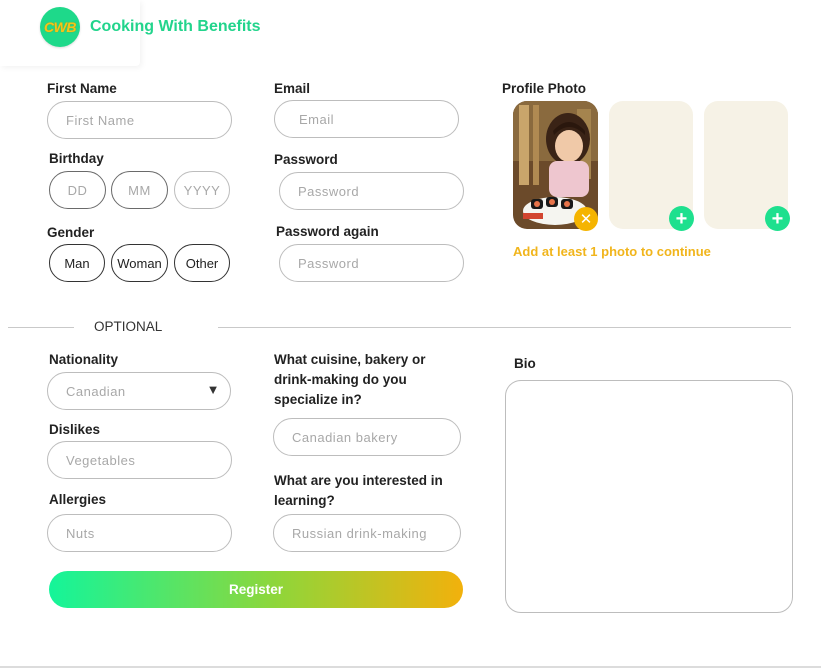 The image size is (821, 668). I want to click on gender-other-button: Other, so click(202, 263).